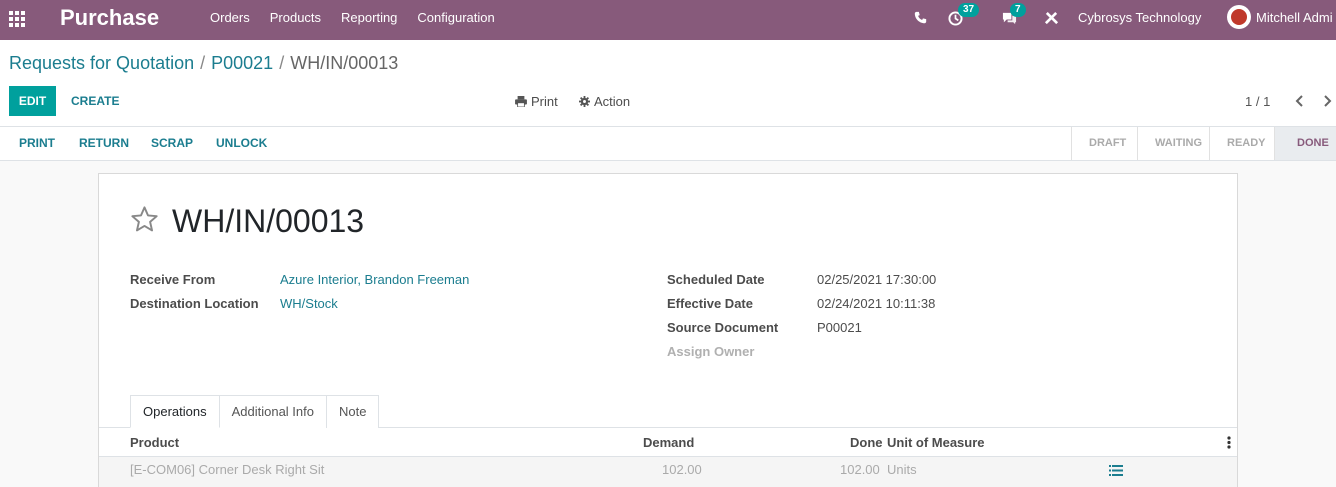 The width and height of the screenshot is (1336, 487). I want to click on action-dropdown: Action, so click(604, 101).